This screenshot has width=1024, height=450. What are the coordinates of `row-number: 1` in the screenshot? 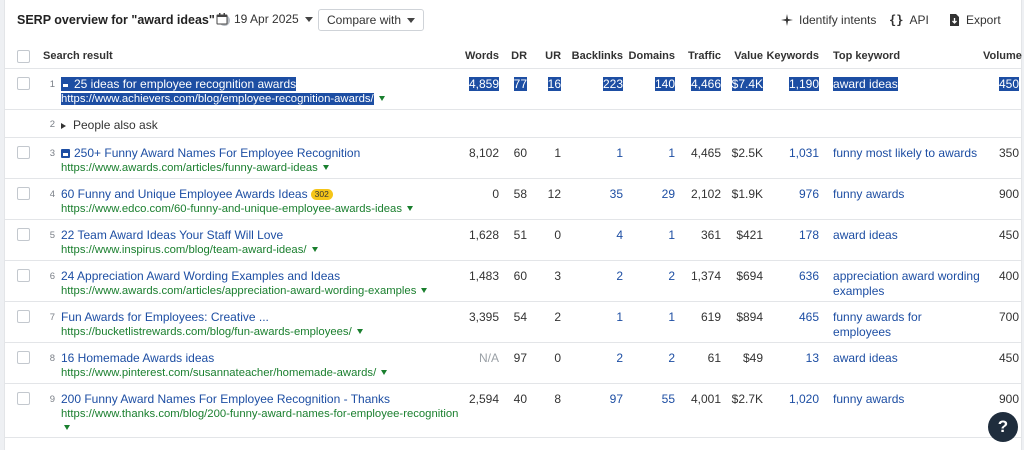 It's located at (52, 84).